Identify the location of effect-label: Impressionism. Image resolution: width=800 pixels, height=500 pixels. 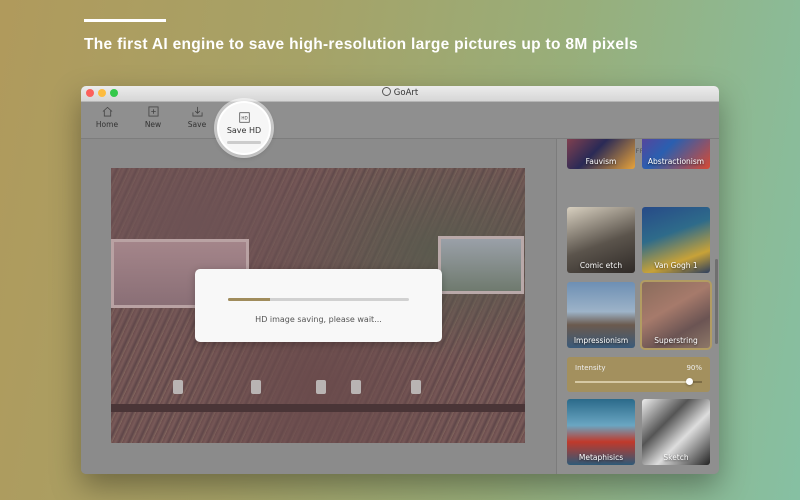
(601, 340).